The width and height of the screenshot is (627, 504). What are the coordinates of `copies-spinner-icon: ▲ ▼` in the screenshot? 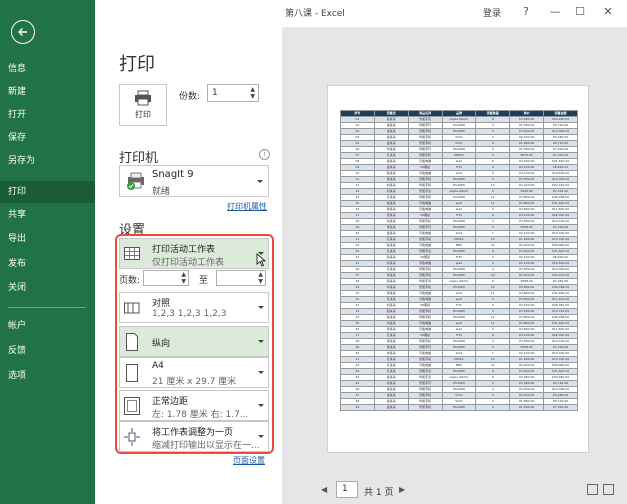 It's located at (252, 93).